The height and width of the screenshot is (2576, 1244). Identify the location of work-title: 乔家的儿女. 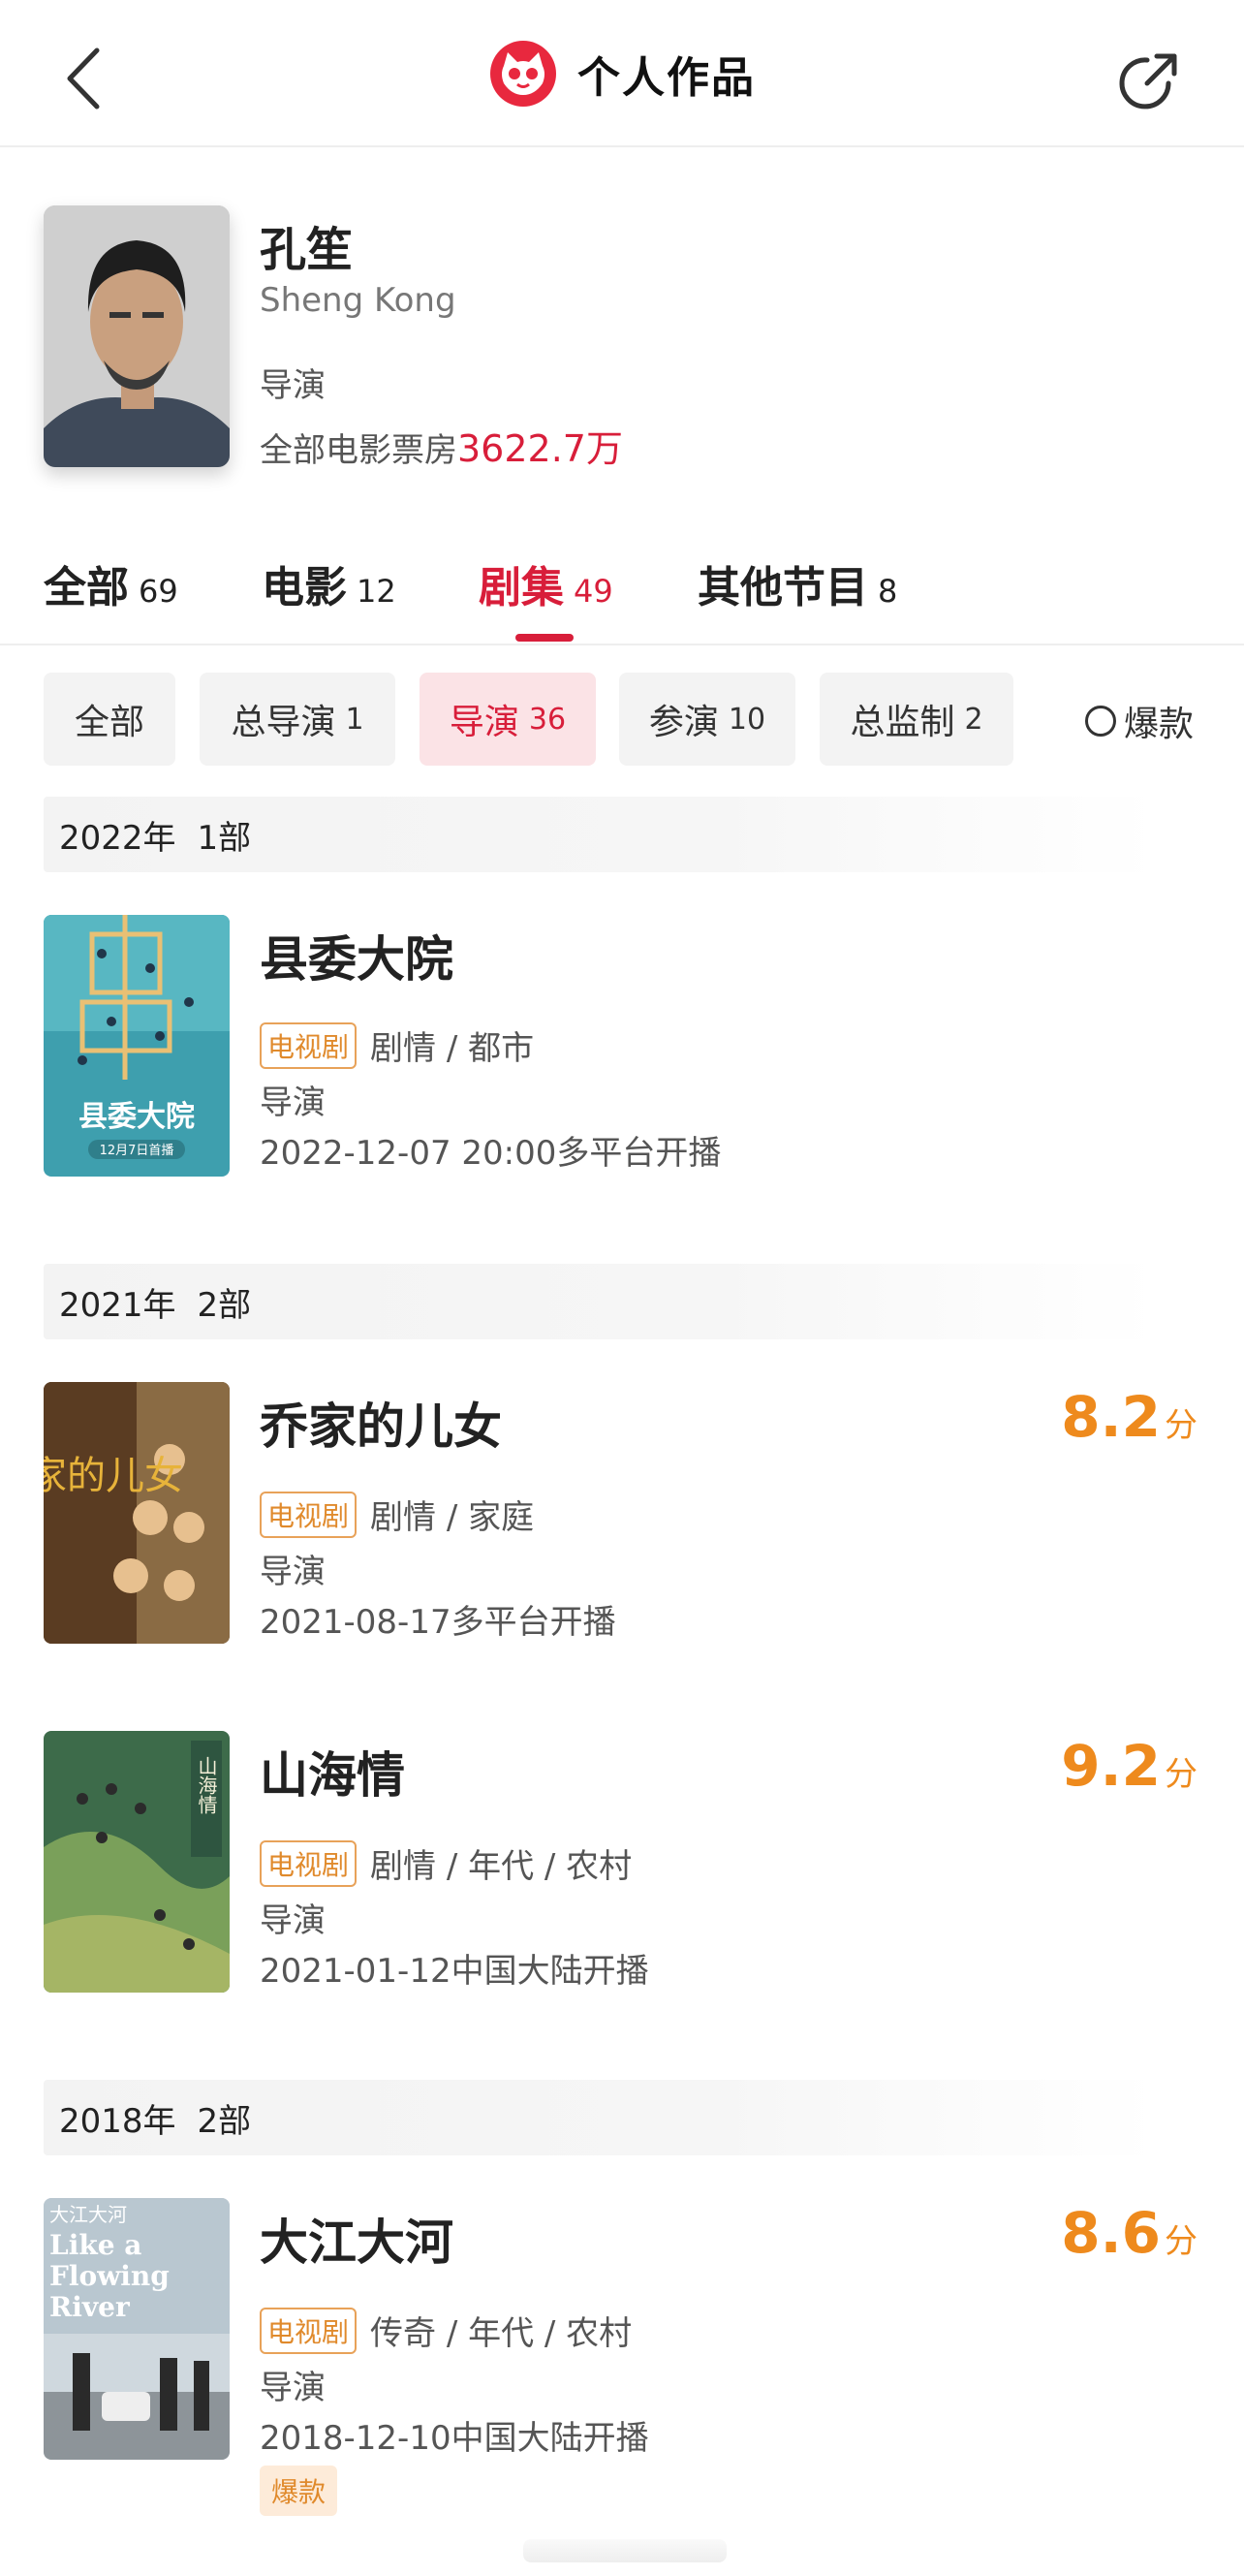
(381, 1423).